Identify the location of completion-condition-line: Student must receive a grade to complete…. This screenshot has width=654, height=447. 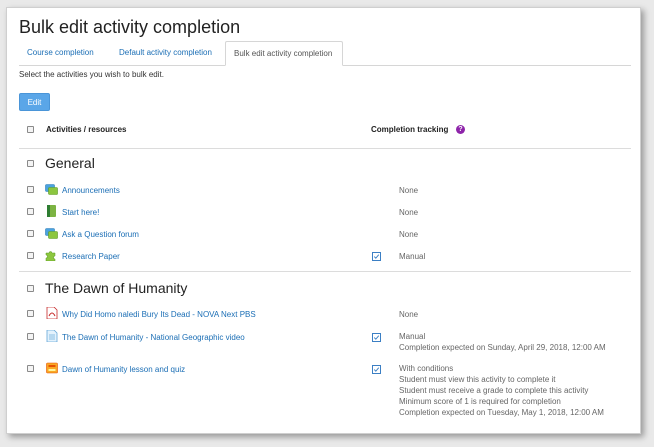
(494, 390).